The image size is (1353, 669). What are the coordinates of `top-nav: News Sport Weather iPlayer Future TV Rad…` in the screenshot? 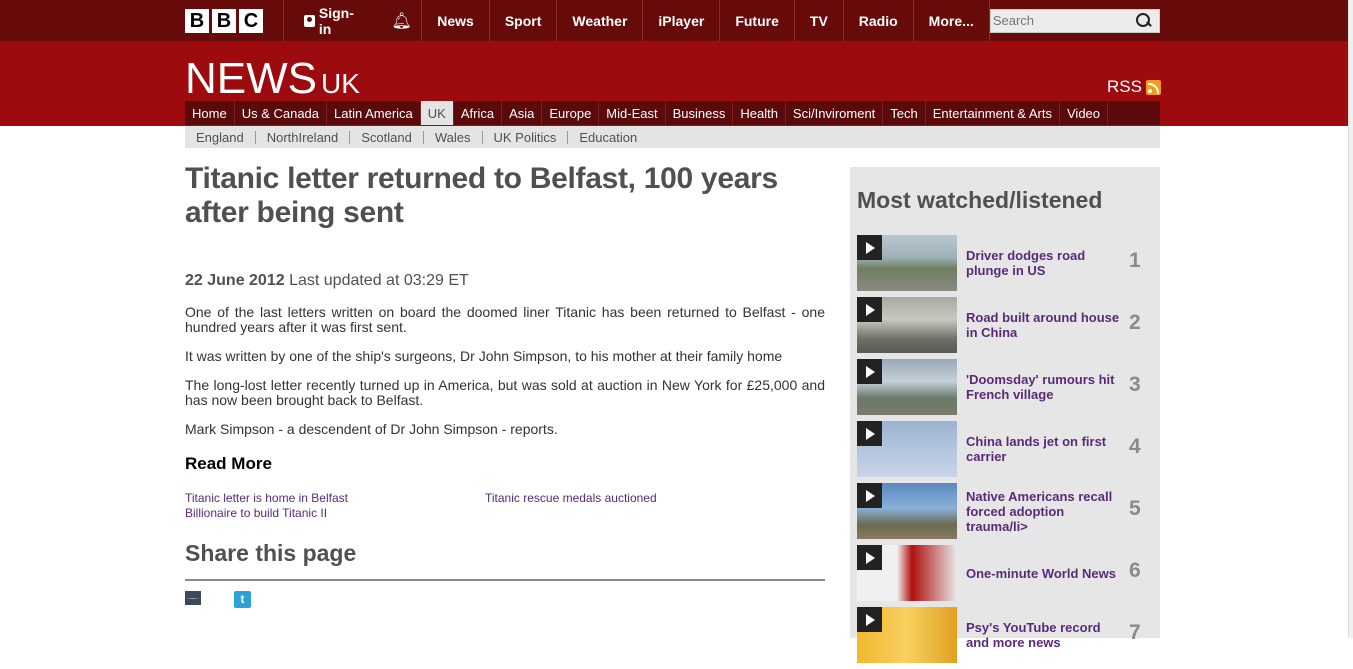 It's located at (705, 20).